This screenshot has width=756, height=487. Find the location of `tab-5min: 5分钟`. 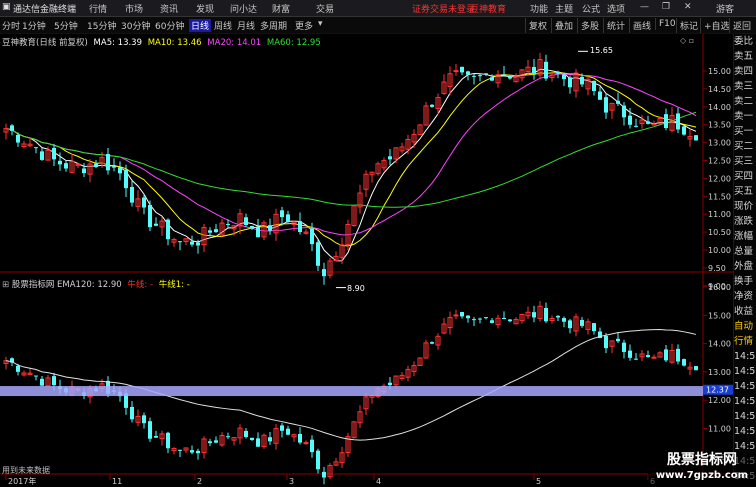

tab-5min: 5分钟 is located at coordinates (66, 25).